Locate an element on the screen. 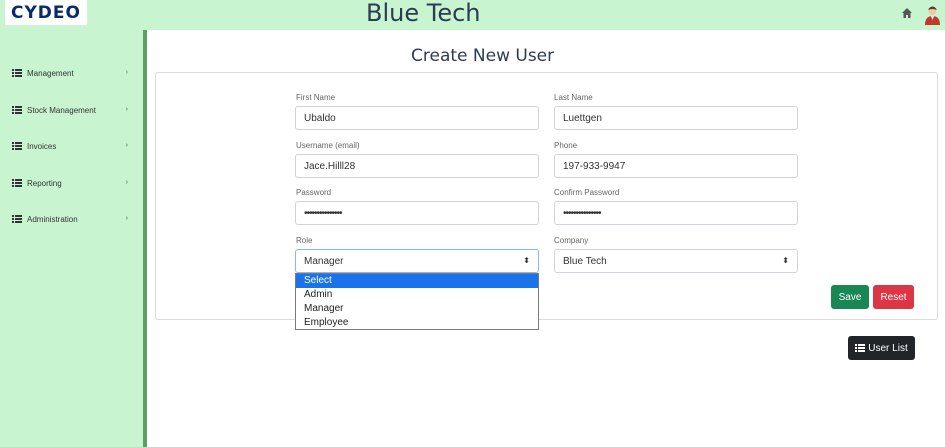  last-name-field: Luettgen is located at coordinates (676, 118).